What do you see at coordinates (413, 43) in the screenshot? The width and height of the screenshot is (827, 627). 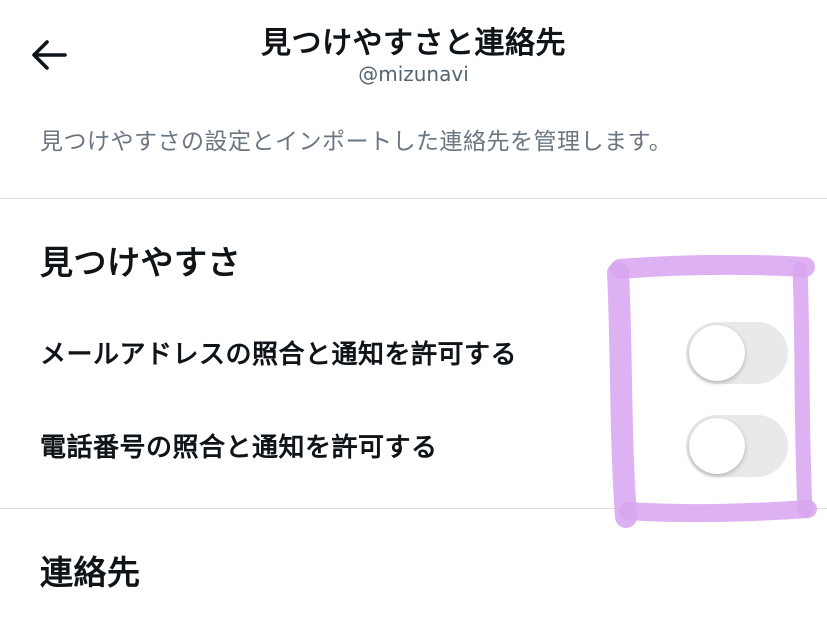 I see `page-title: 見つけやすさと連絡先` at bounding box center [413, 43].